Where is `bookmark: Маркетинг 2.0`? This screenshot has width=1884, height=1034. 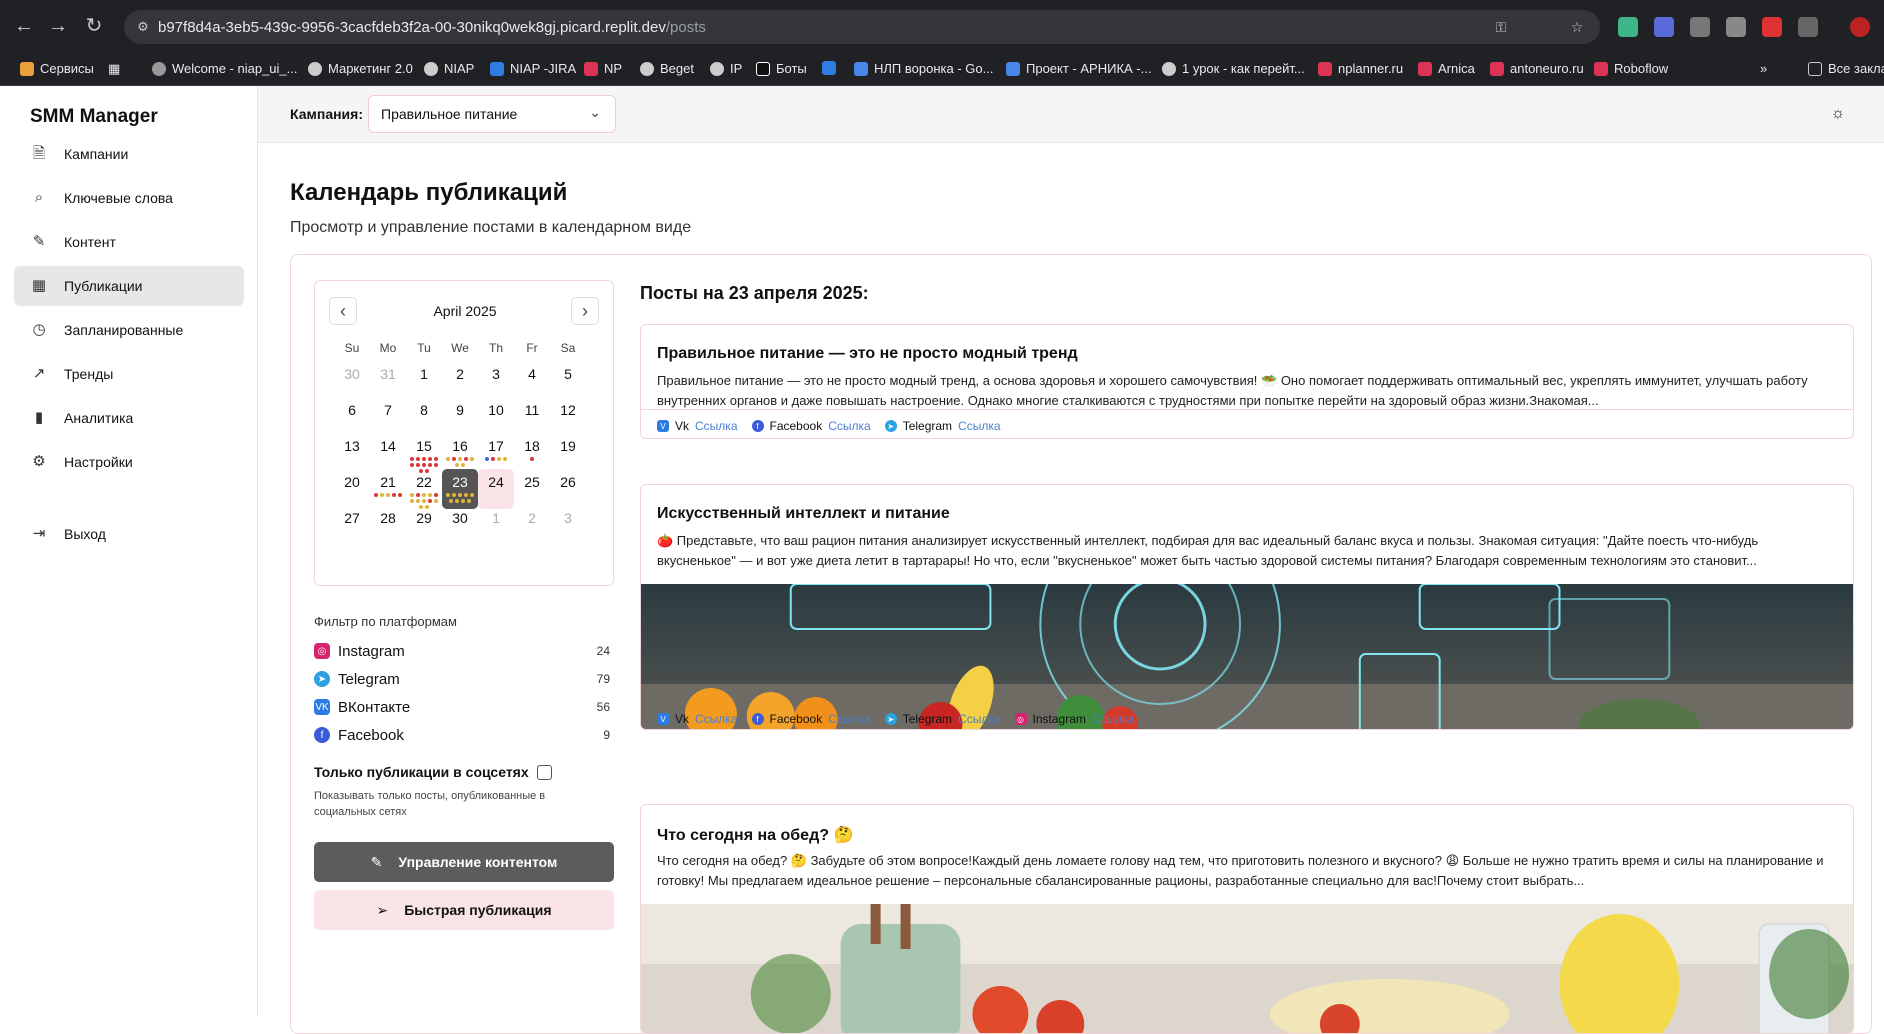 bookmark: Маркетинг 2.0 is located at coordinates (360, 68).